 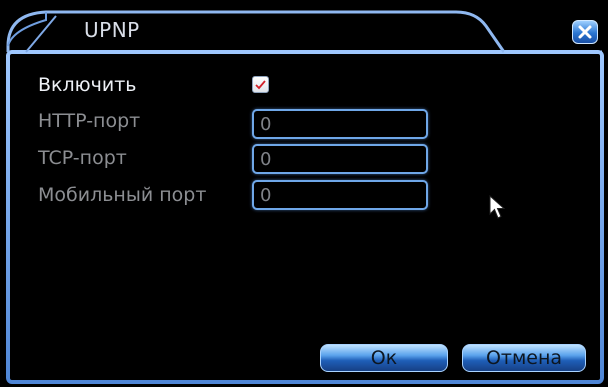 What do you see at coordinates (340, 159) in the screenshot?
I see `tcp-port-input: 0` at bounding box center [340, 159].